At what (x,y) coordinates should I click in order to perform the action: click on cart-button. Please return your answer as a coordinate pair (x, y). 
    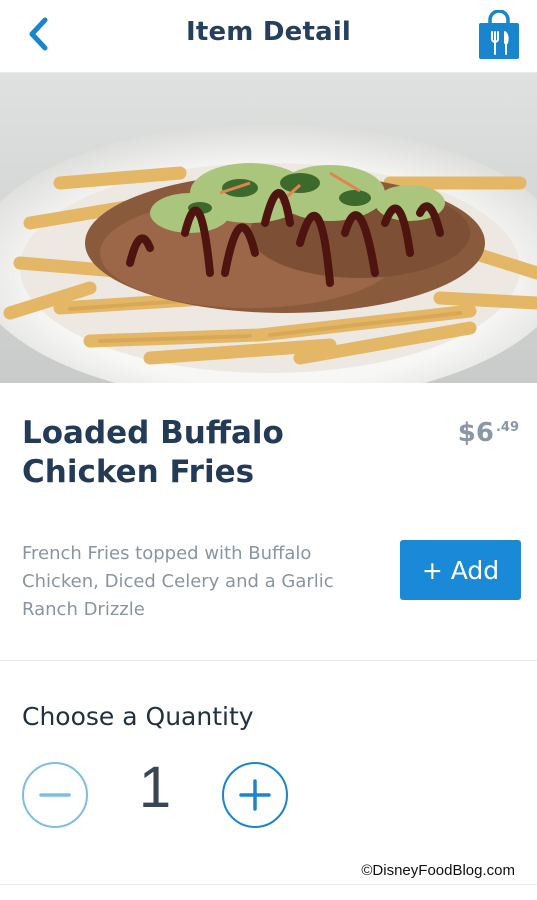
    Looking at the image, I should click on (499, 34).